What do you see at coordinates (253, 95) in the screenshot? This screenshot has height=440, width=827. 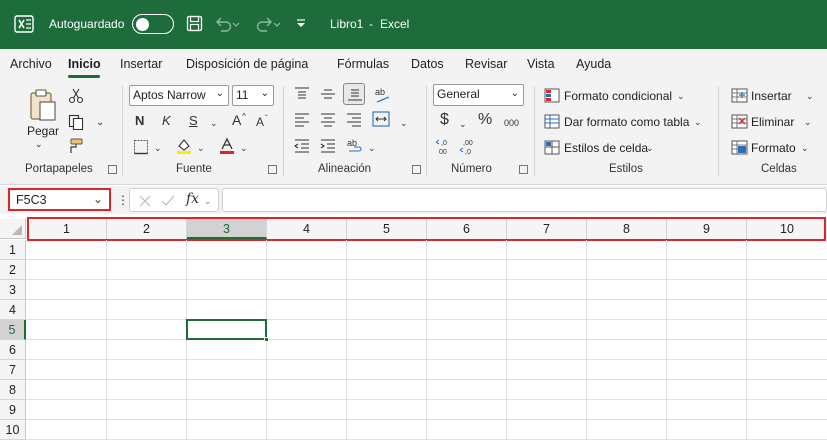 I see `font-size-select: 11 ⌄` at bounding box center [253, 95].